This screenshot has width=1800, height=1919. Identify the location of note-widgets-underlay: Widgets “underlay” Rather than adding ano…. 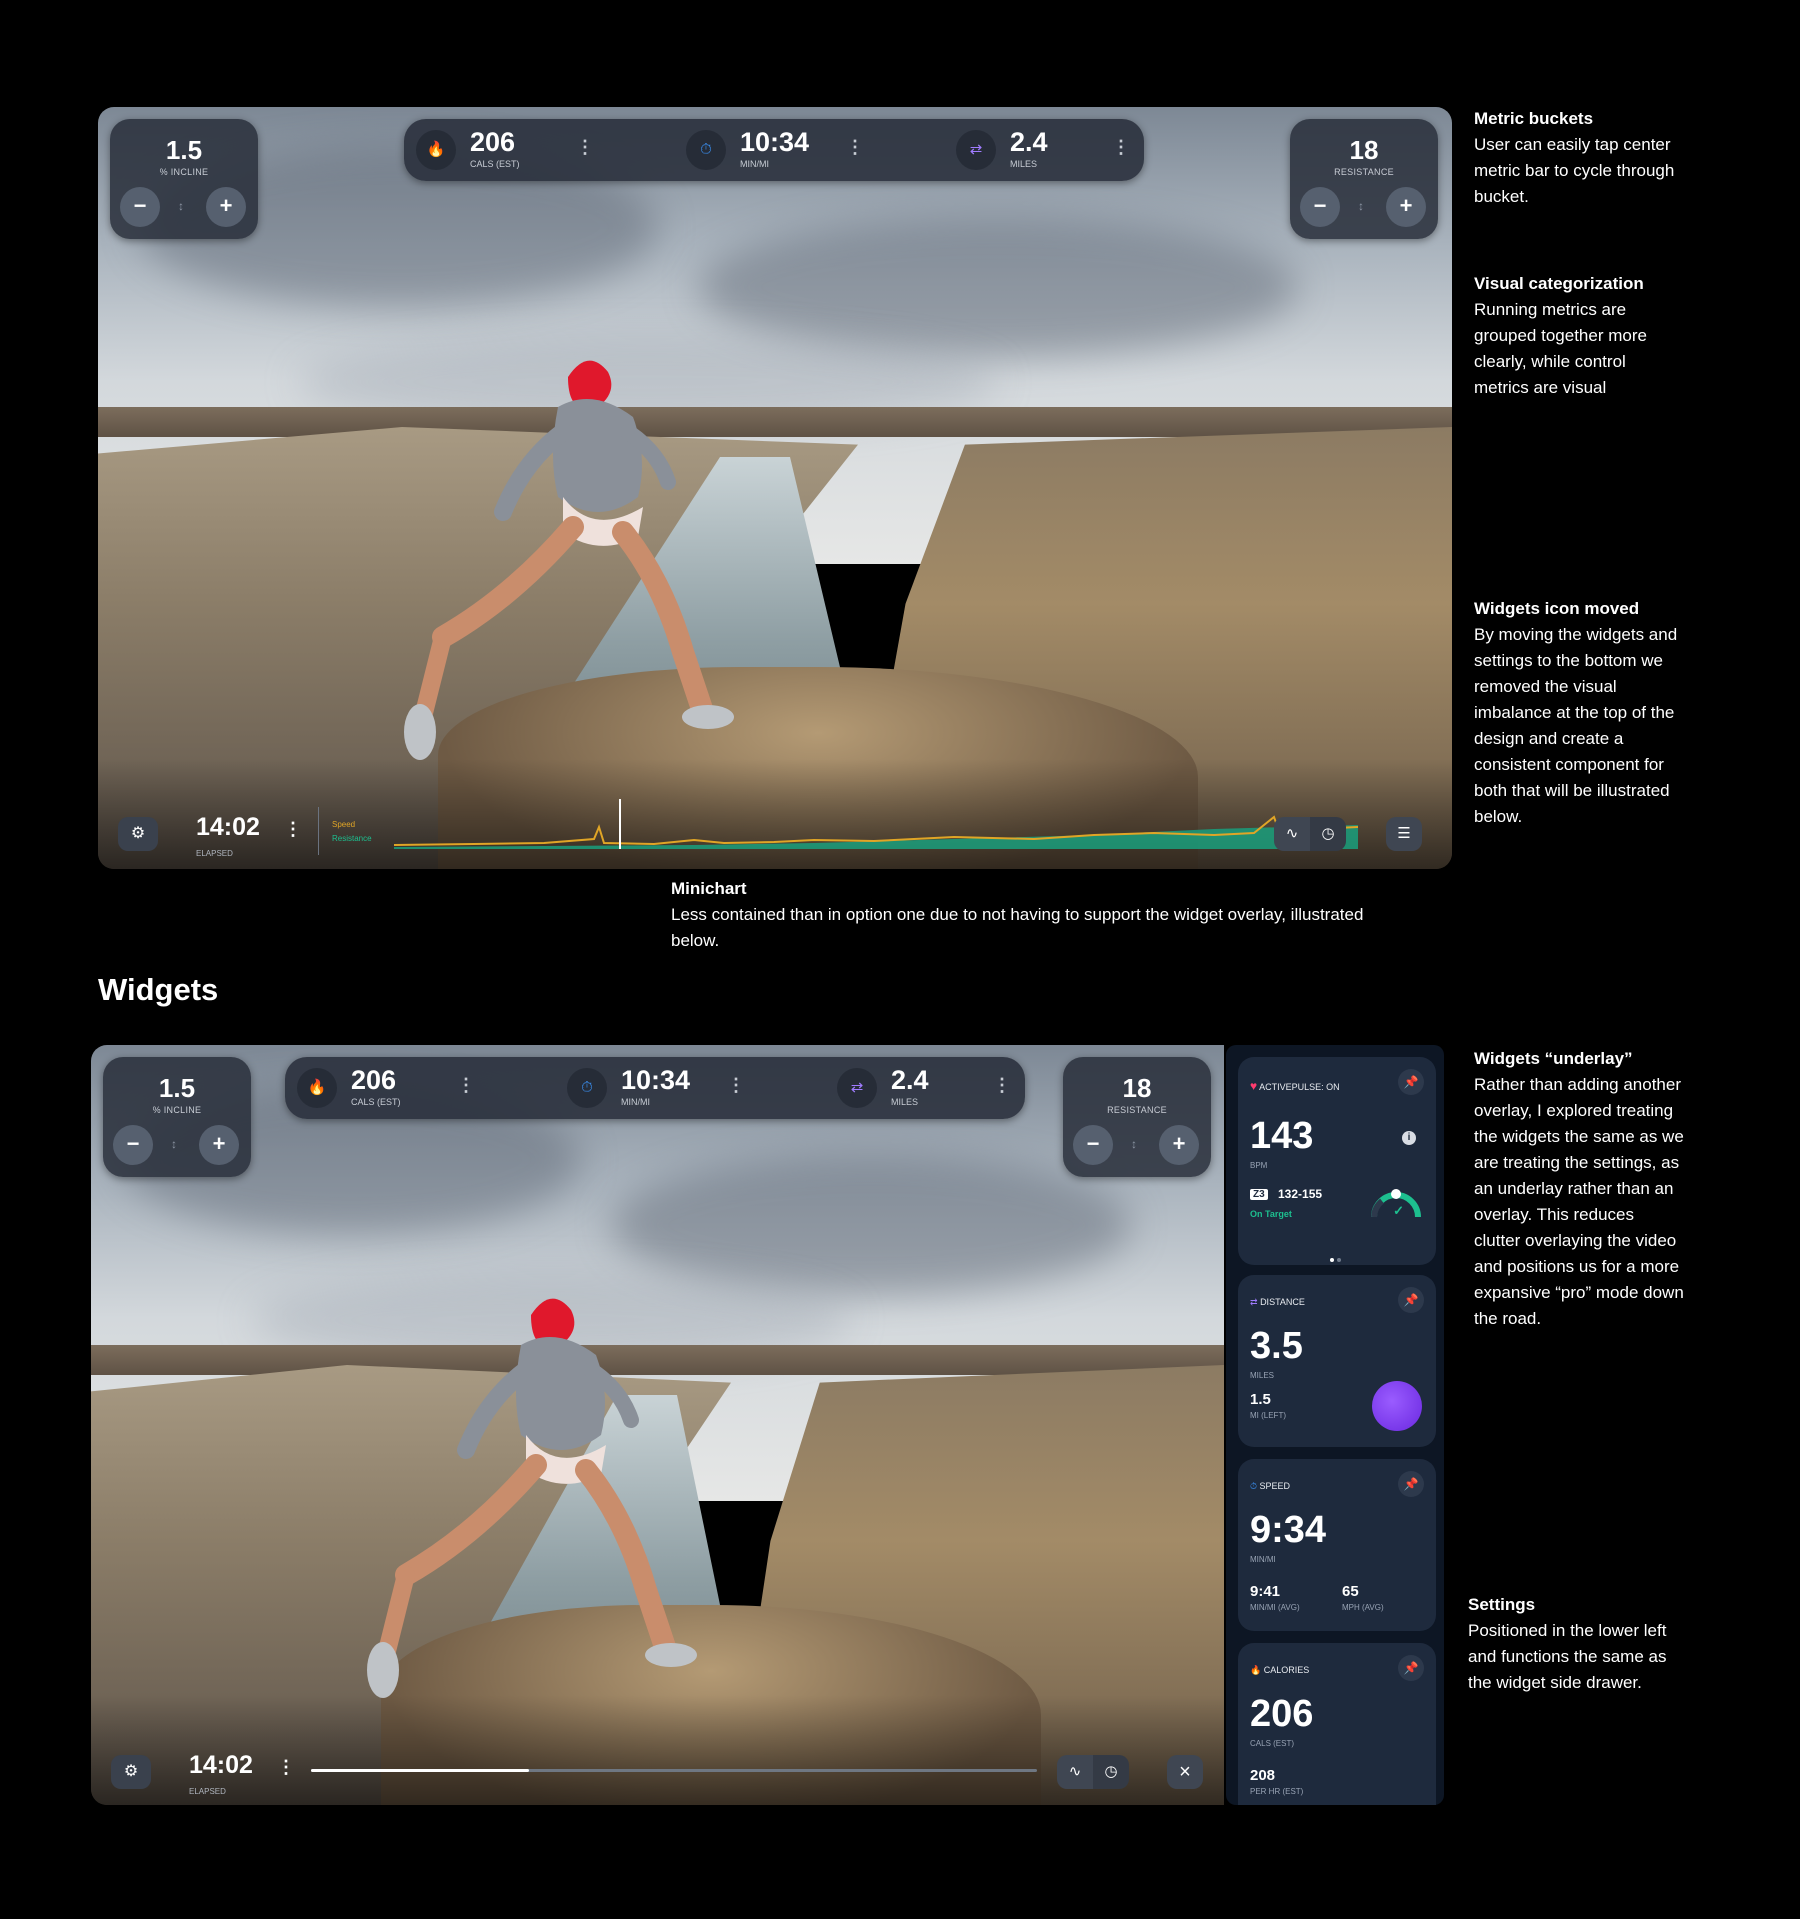
(1579, 1188).